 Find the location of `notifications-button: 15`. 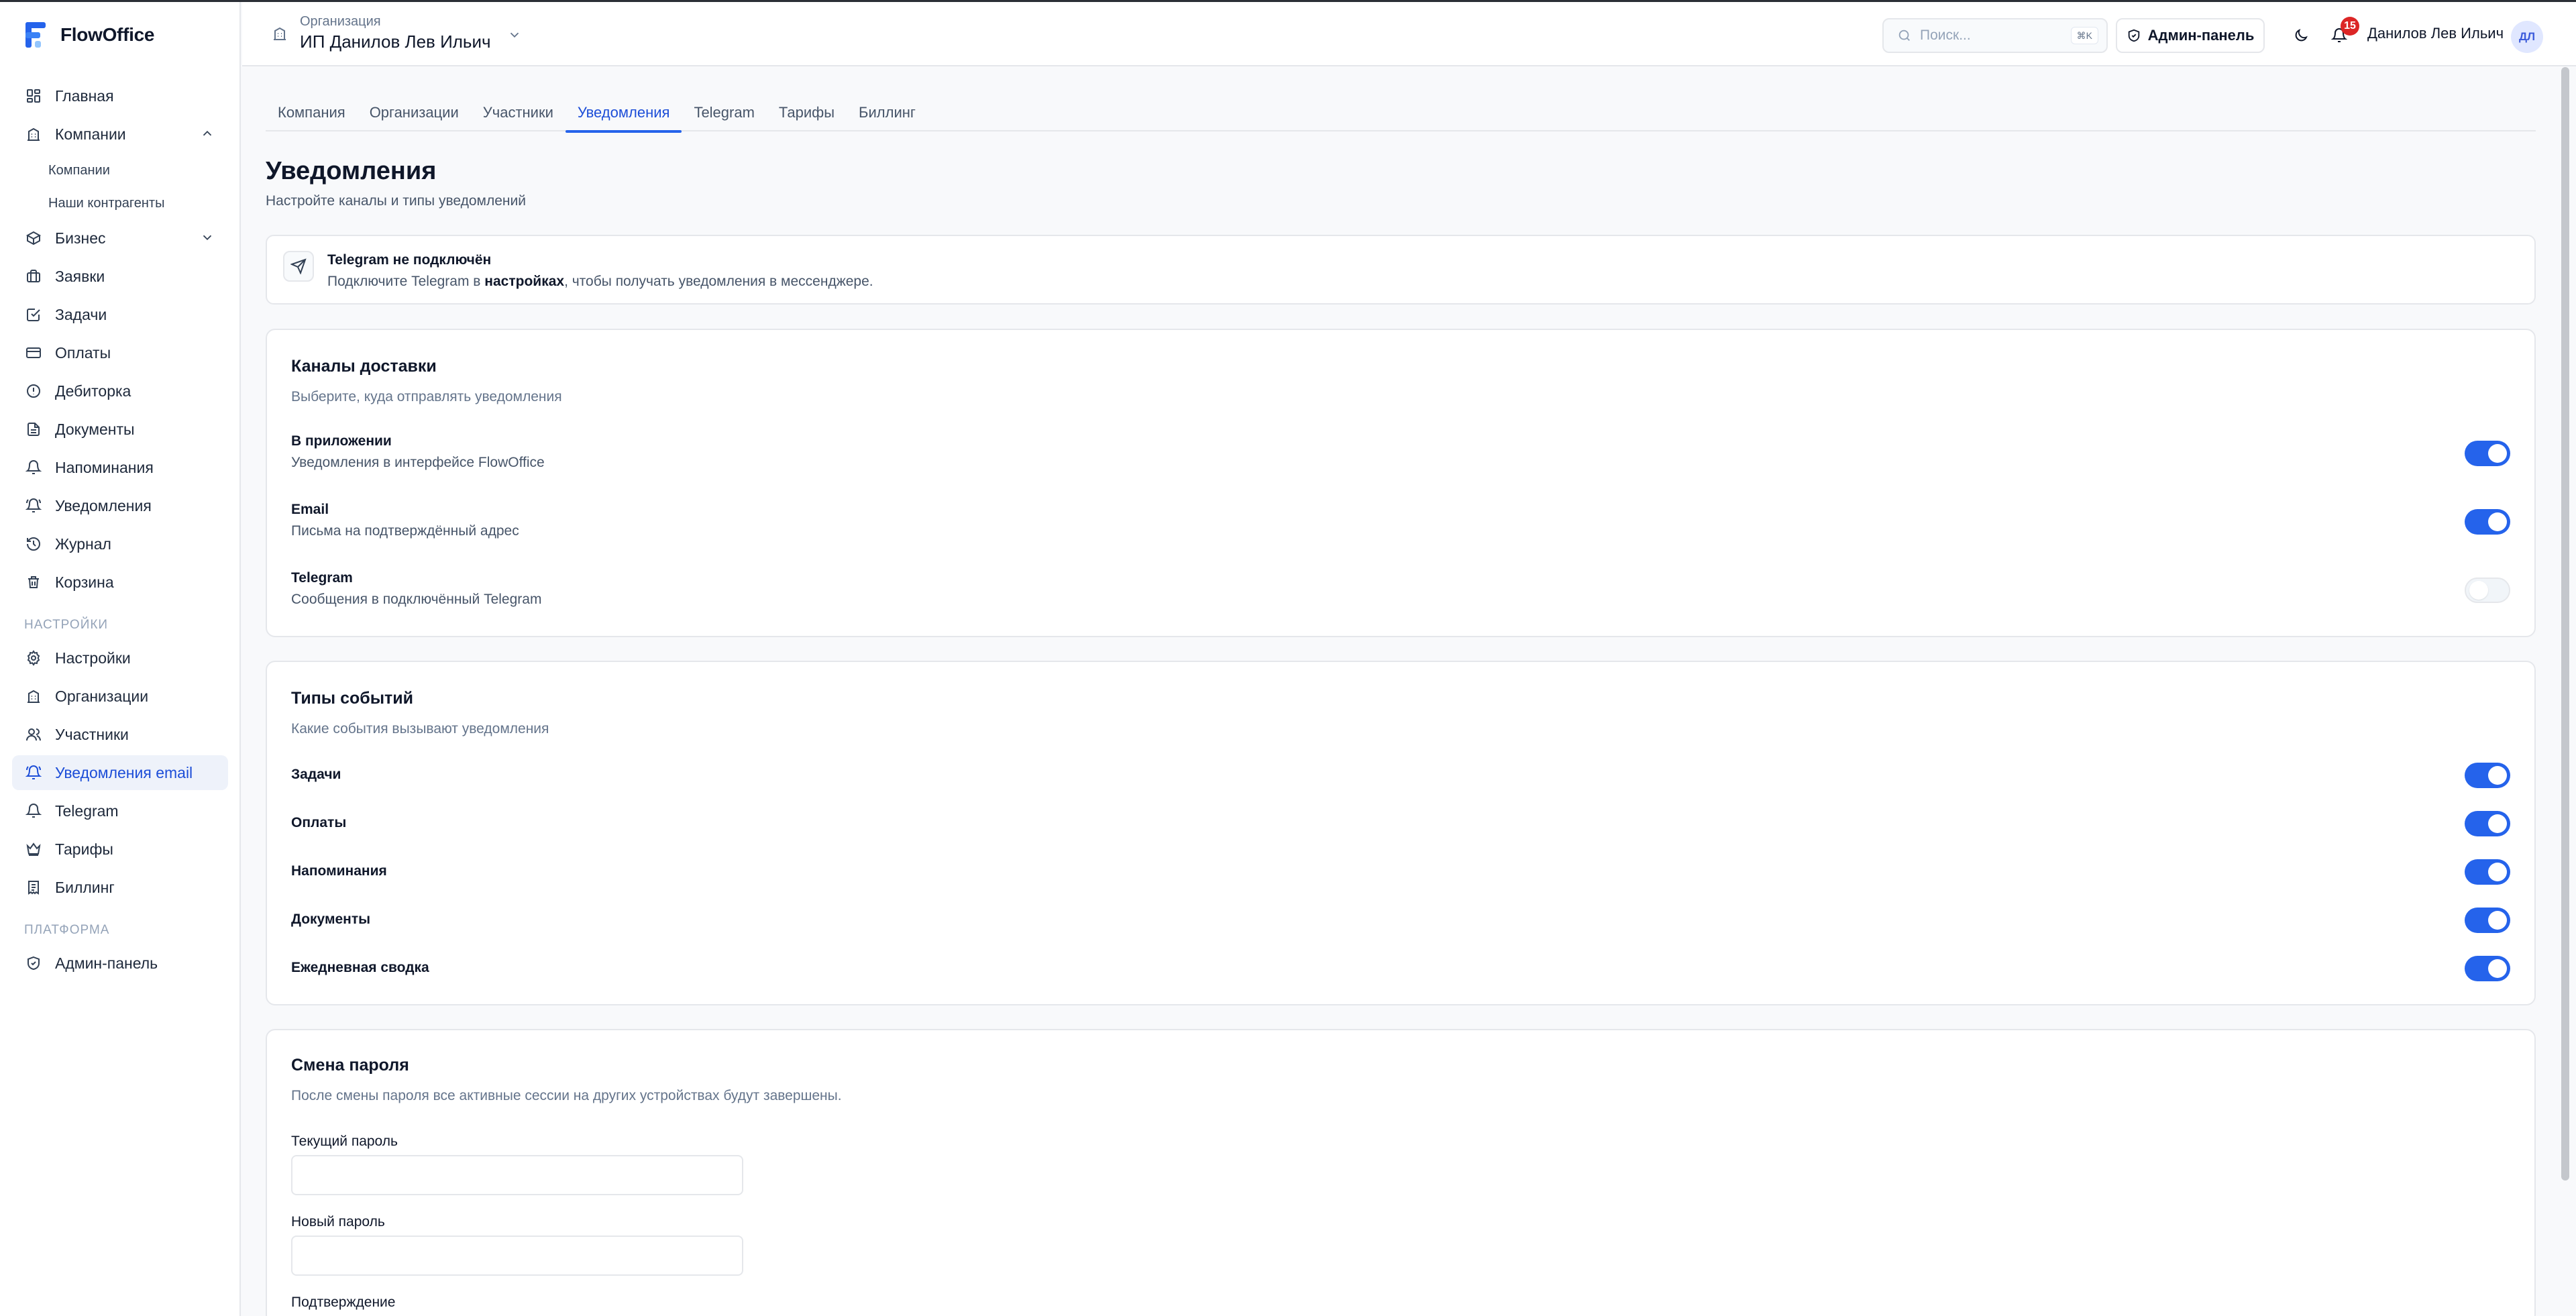

notifications-button: 15 is located at coordinates (2342, 33).